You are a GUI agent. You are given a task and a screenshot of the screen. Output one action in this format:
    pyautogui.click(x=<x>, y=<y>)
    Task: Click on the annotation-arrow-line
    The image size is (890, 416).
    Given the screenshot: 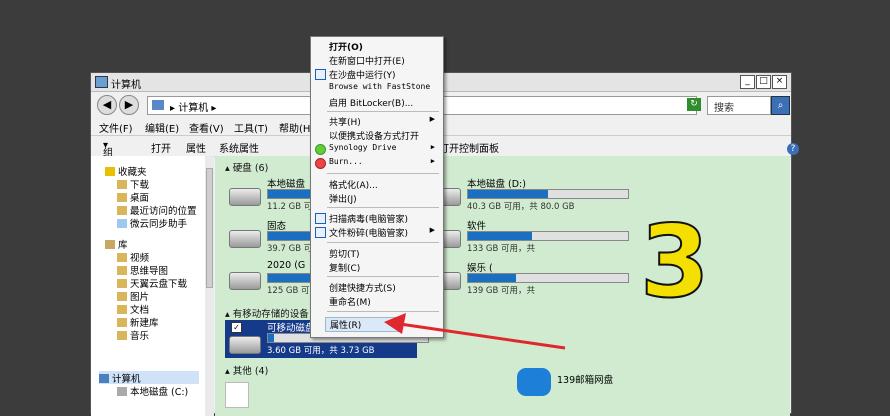 What is the action you would take?
    pyautogui.click(x=482, y=336)
    